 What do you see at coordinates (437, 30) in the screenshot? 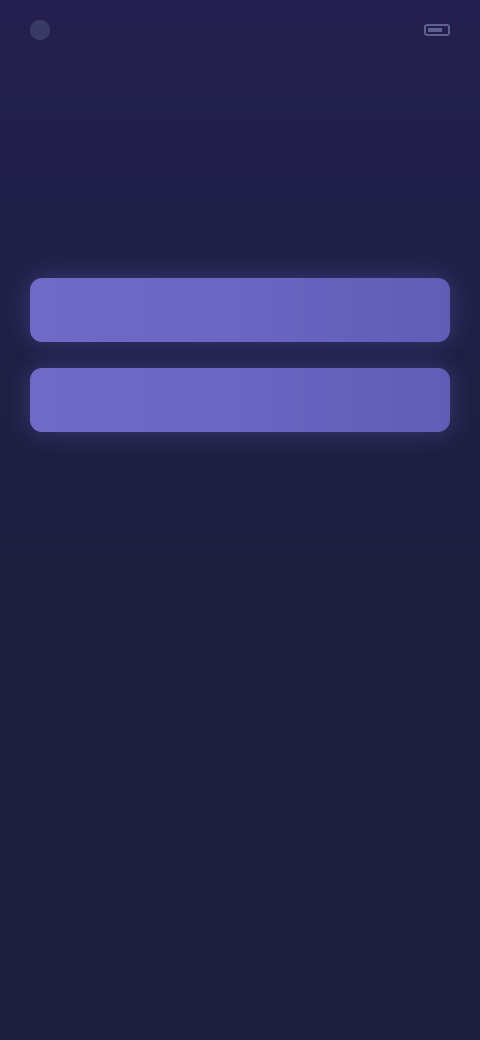
I see `battery-icon` at bounding box center [437, 30].